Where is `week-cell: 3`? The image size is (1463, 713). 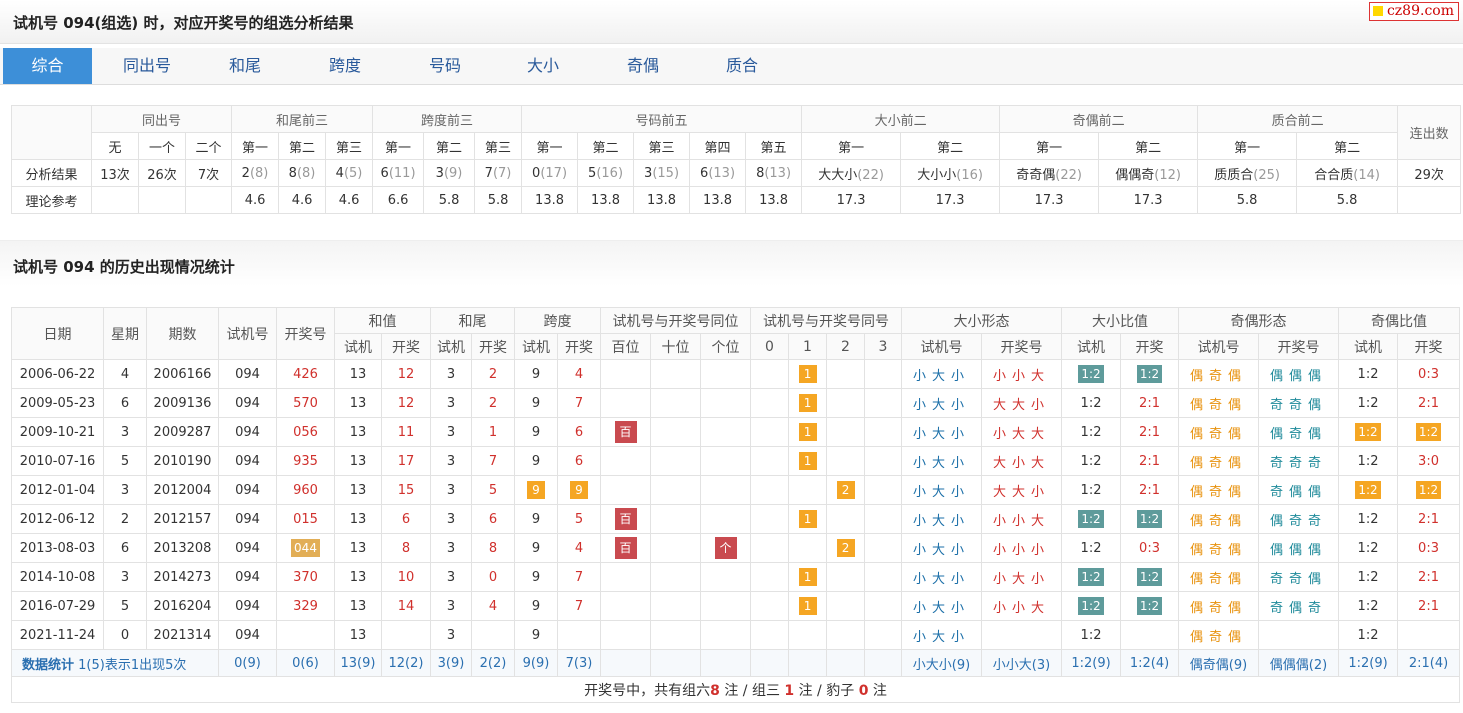
week-cell: 3 is located at coordinates (125, 577).